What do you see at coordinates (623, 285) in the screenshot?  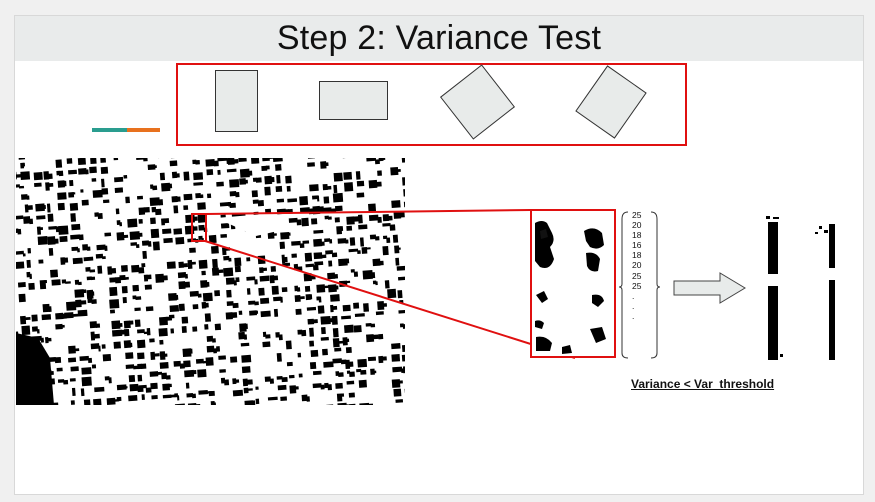 I see `left-brace` at bounding box center [623, 285].